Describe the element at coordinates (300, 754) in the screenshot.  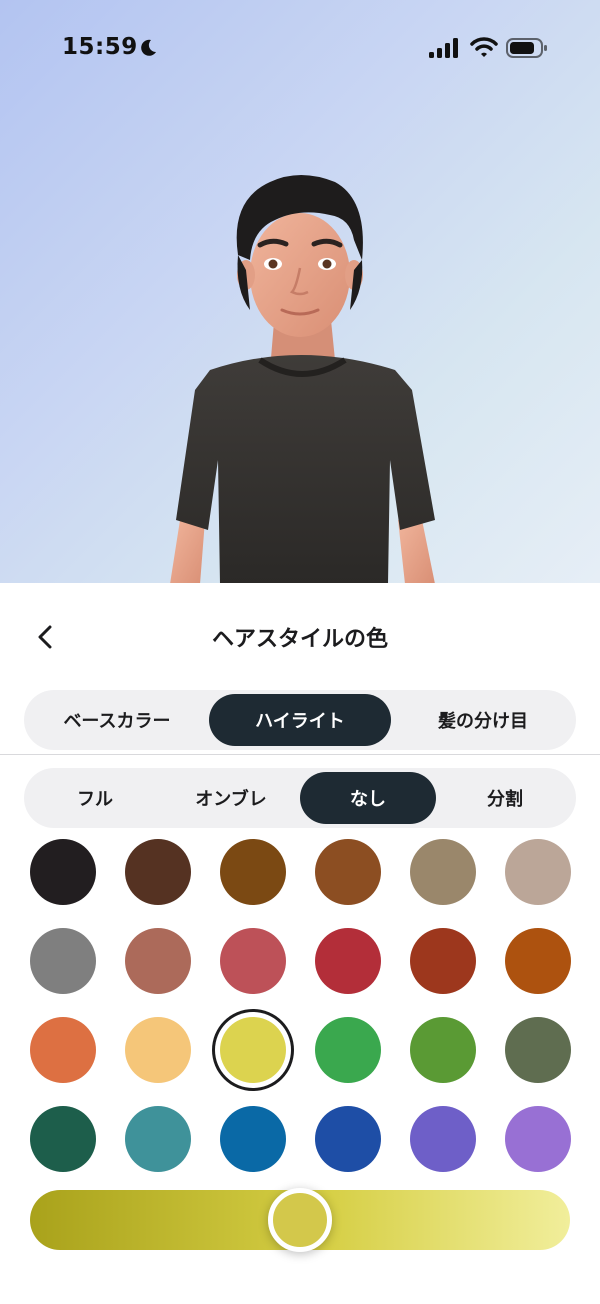
I see `divider` at that location.